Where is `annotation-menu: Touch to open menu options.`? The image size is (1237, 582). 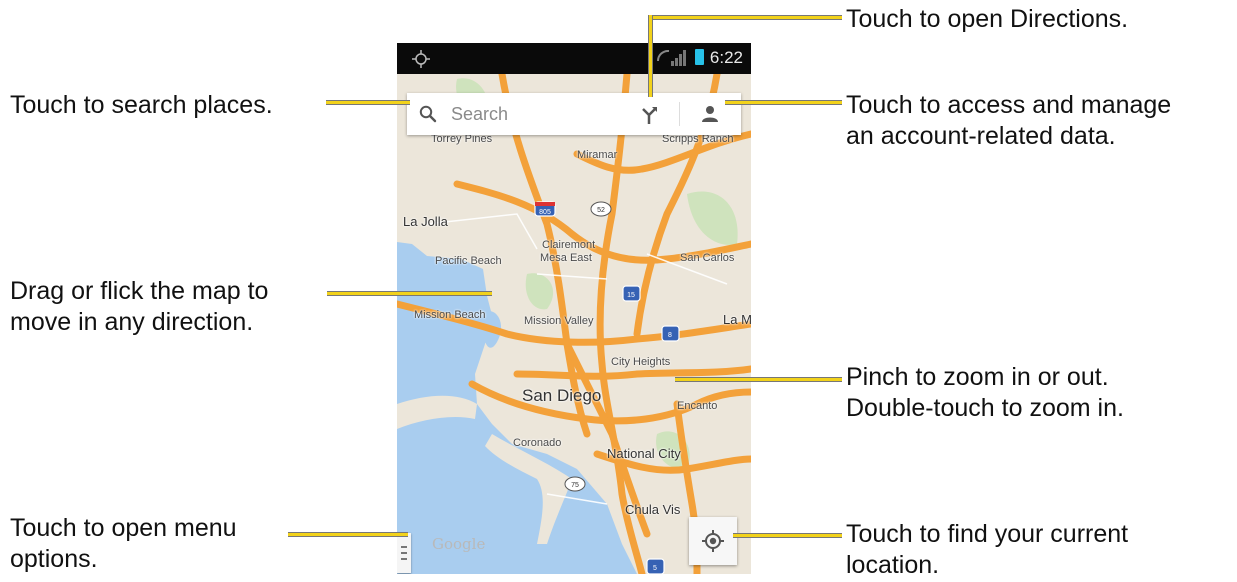 annotation-menu: Touch to open menu options. is located at coordinates (123, 544).